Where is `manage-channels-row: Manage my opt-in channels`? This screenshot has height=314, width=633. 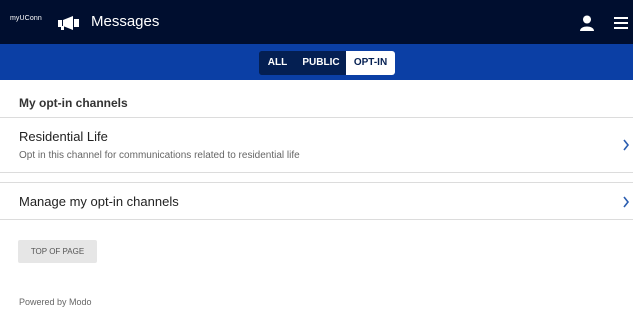 manage-channels-row: Manage my opt-in channels is located at coordinates (316, 201).